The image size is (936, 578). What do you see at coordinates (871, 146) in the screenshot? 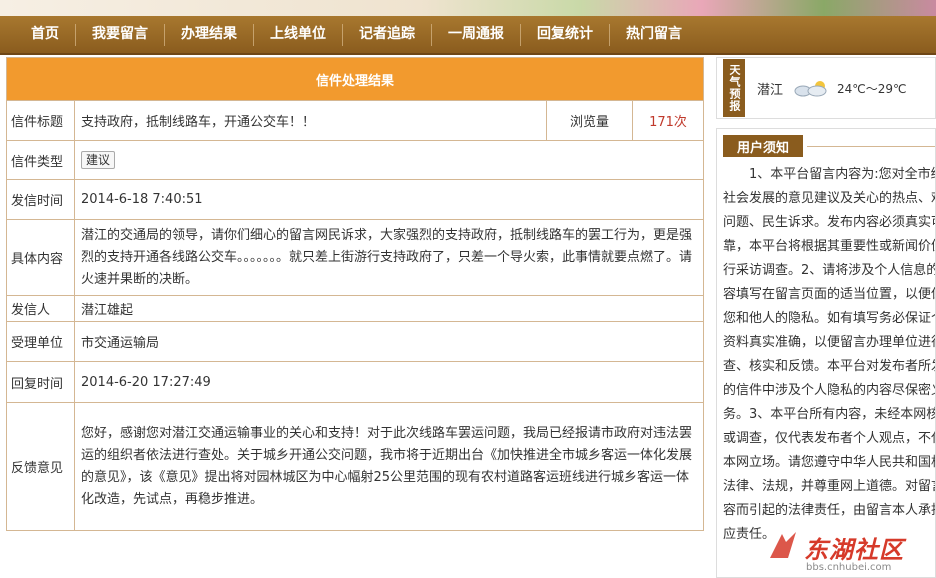
I see `notice-divider` at bounding box center [871, 146].